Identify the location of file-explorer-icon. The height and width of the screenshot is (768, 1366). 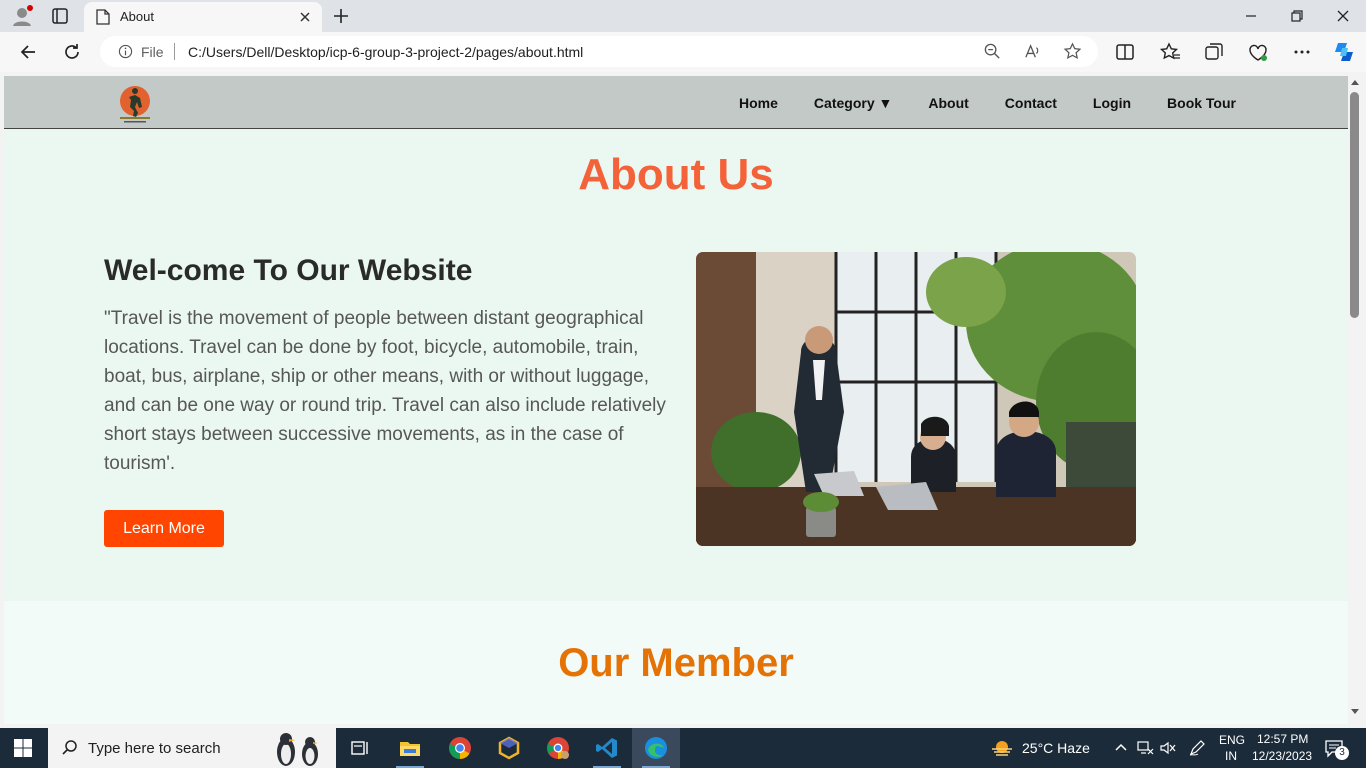
(410, 749).